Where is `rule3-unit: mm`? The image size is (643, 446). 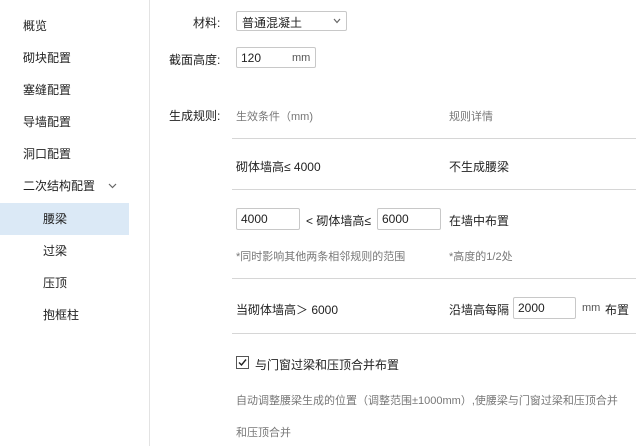 rule3-unit: mm is located at coordinates (591, 308).